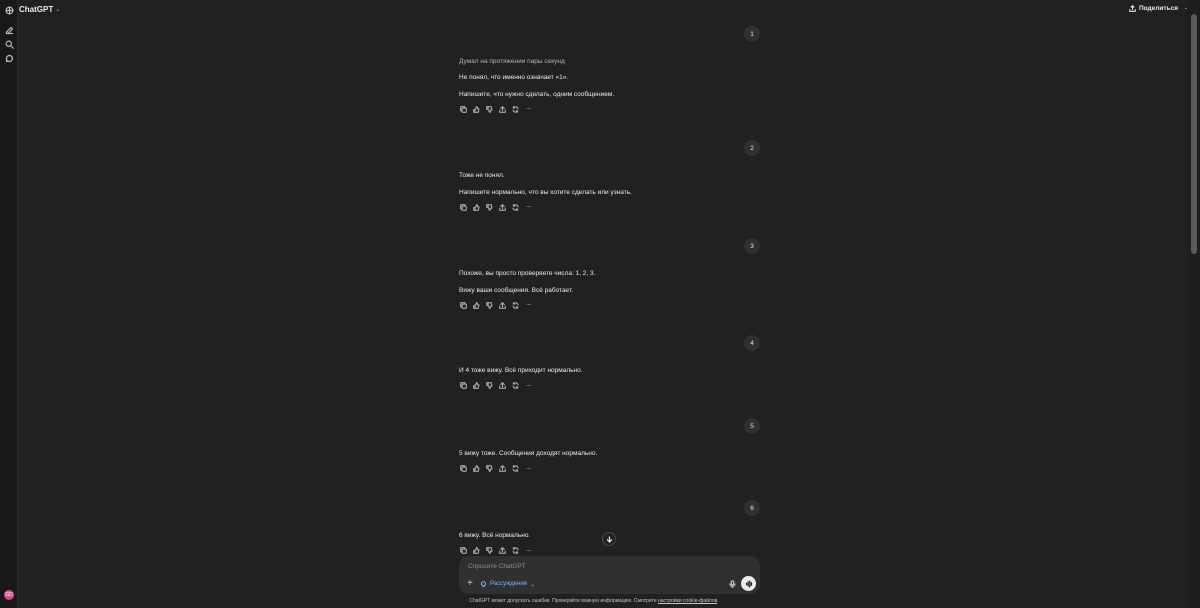 The height and width of the screenshot is (608, 1200). I want to click on voice-wave-icon, so click(748, 583).